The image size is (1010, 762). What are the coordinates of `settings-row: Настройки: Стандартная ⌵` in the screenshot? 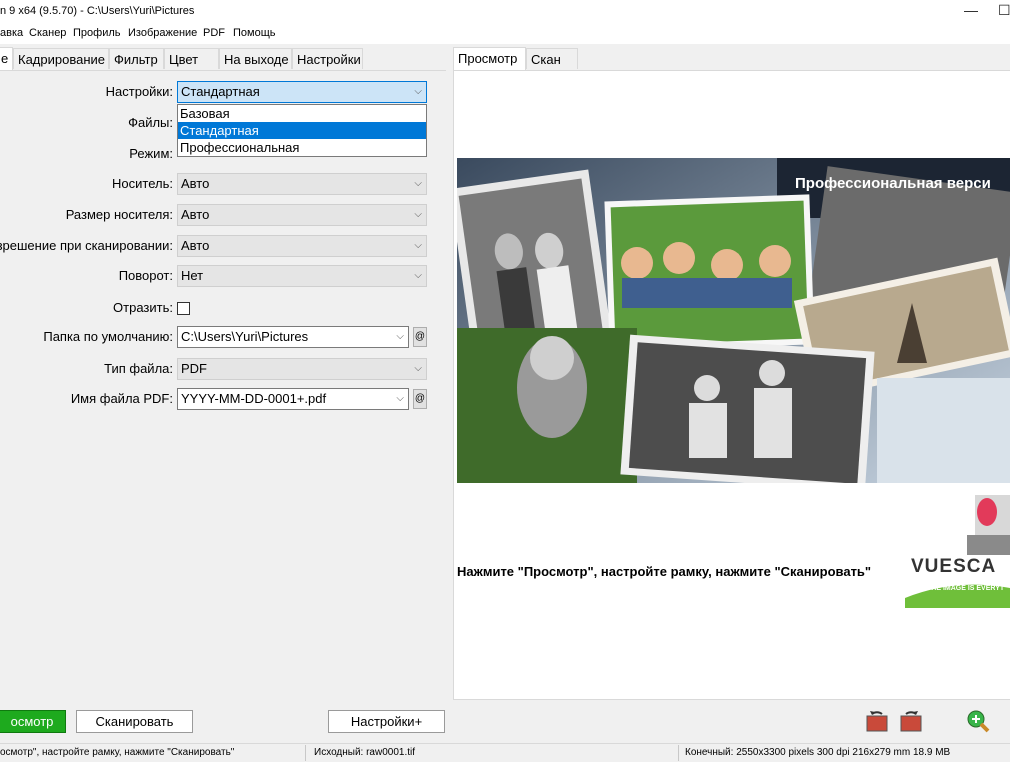 It's located at (223, 92).